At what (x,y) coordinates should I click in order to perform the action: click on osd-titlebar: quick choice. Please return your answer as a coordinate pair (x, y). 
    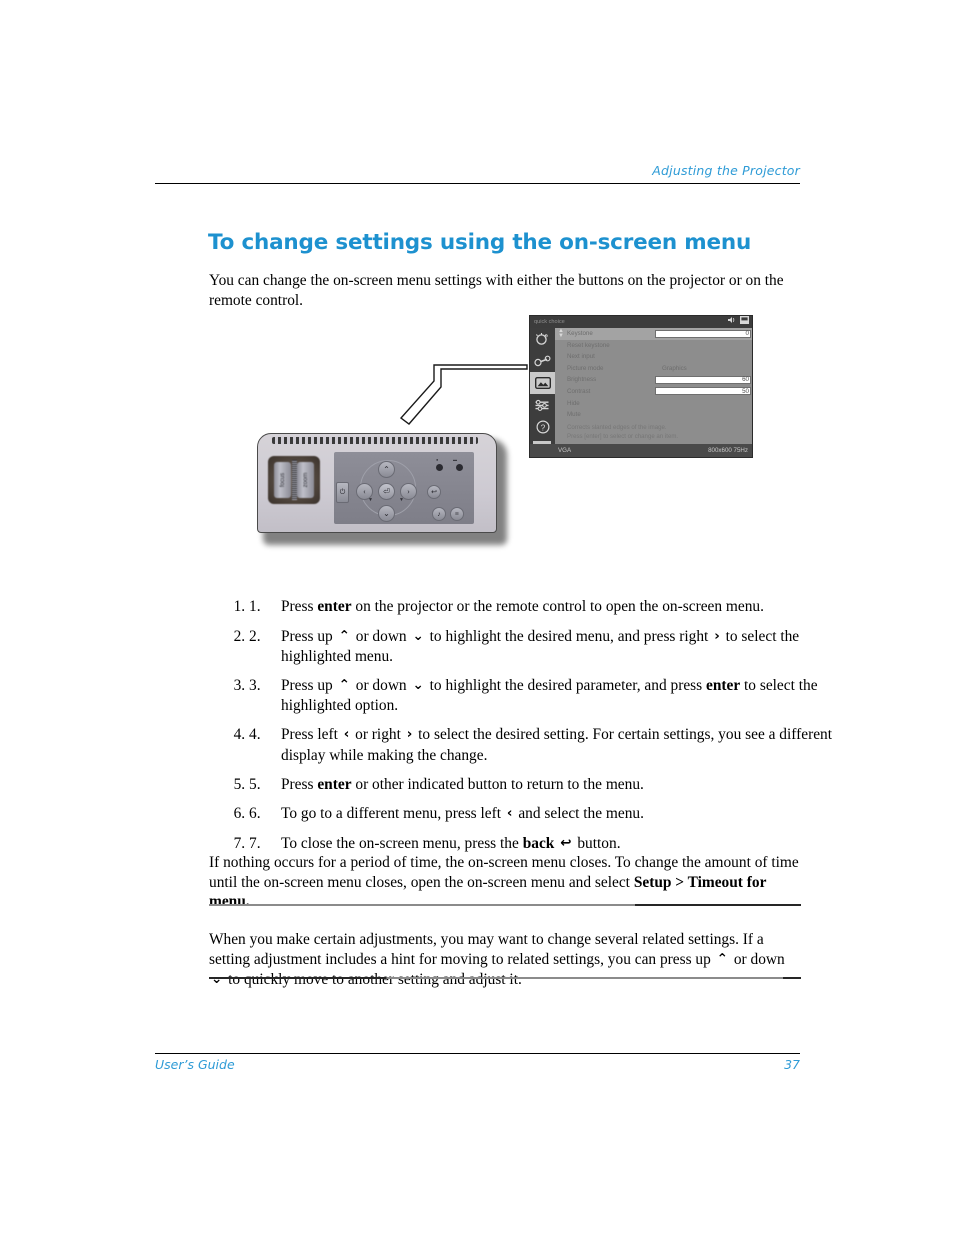
    Looking at the image, I should click on (641, 322).